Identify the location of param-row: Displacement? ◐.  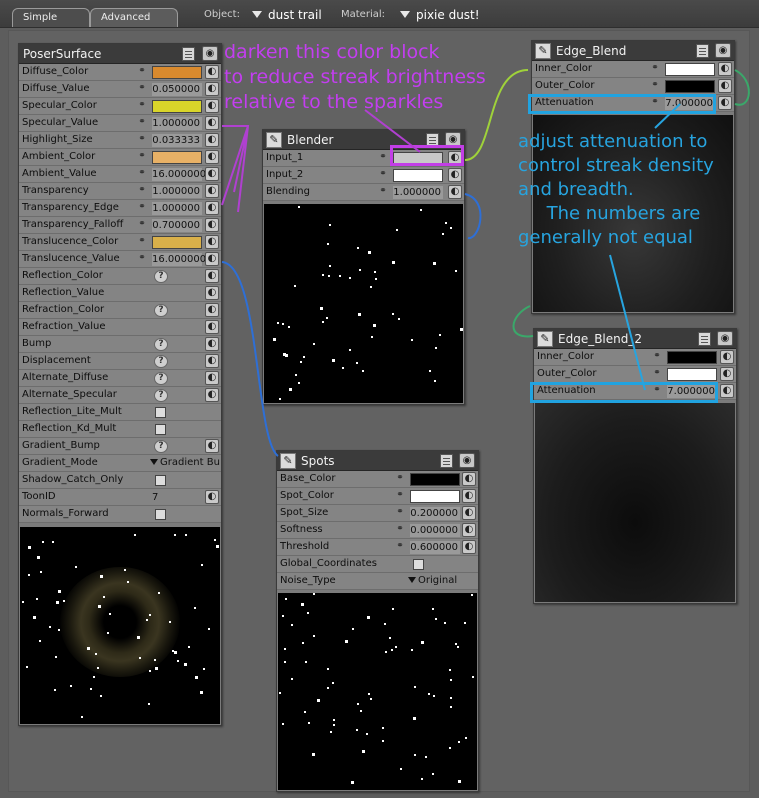
(120, 361).